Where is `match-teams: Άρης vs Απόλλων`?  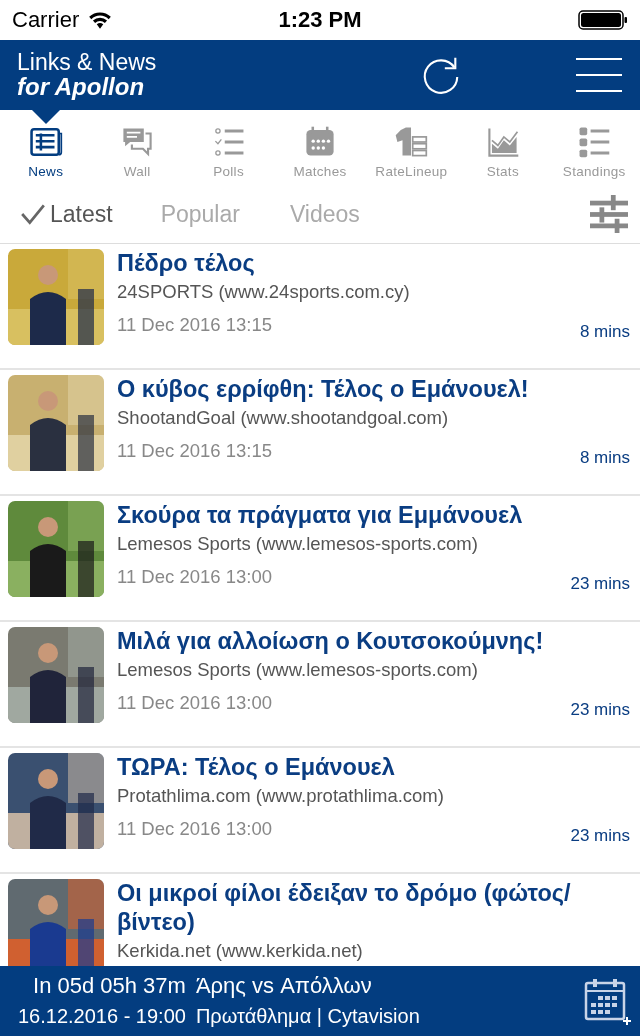
match-teams: Άρης vs Απόλλων is located at coordinates (284, 986).